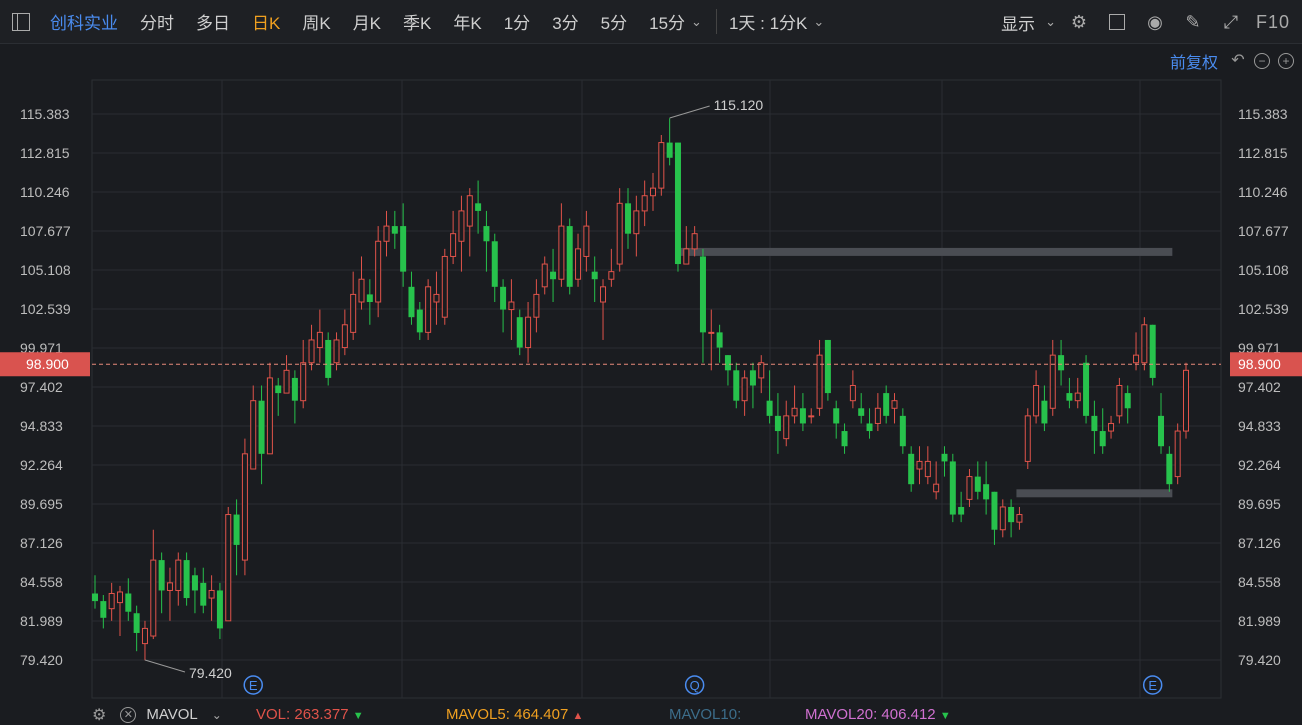  I want to click on y-tick-label-right: 97.402, so click(1259, 387).